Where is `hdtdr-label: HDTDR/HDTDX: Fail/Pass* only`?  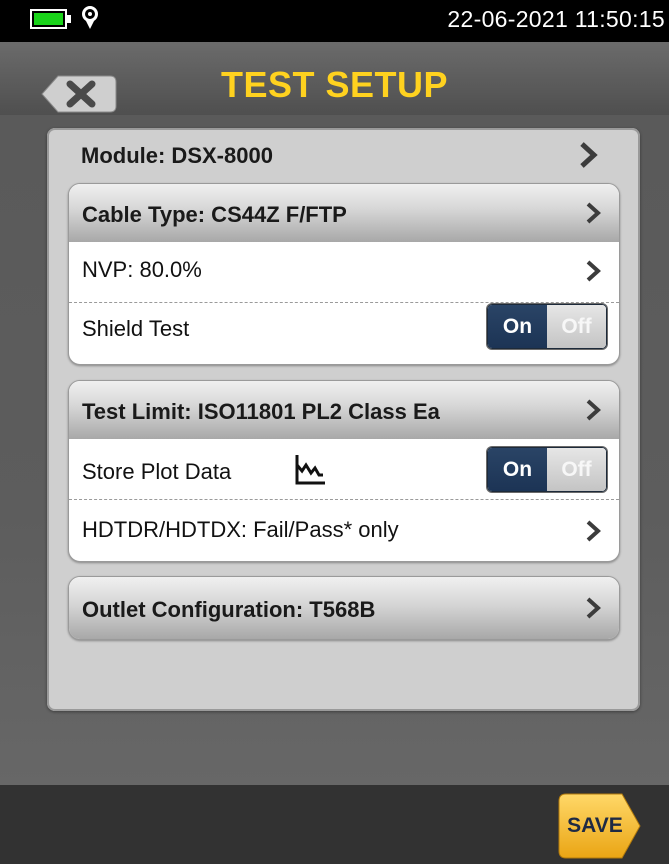 hdtdr-label: HDTDR/HDTDX: Fail/Pass* only is located at coordinates (240, 529).